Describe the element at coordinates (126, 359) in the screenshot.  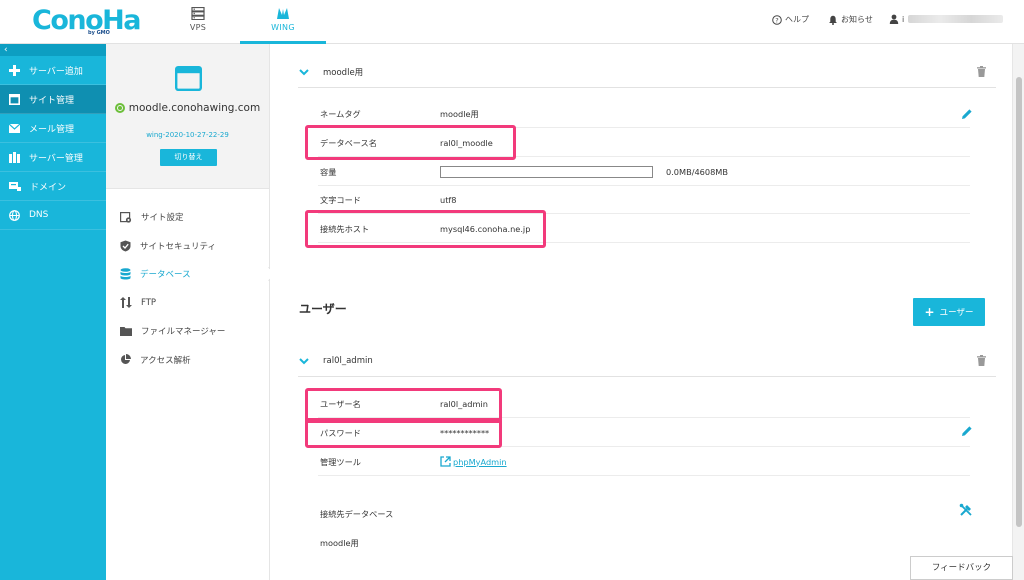
I see `pie-chart-icon` at that location.